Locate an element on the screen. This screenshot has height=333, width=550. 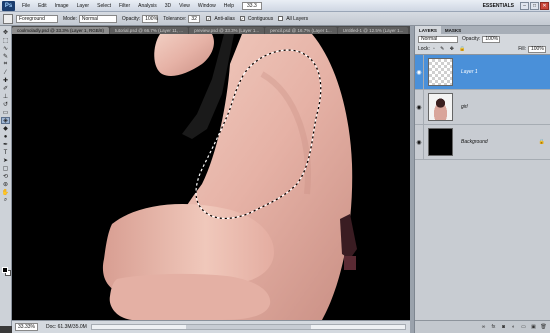
mode-label: Mode: is located at coordinates (70, 18).